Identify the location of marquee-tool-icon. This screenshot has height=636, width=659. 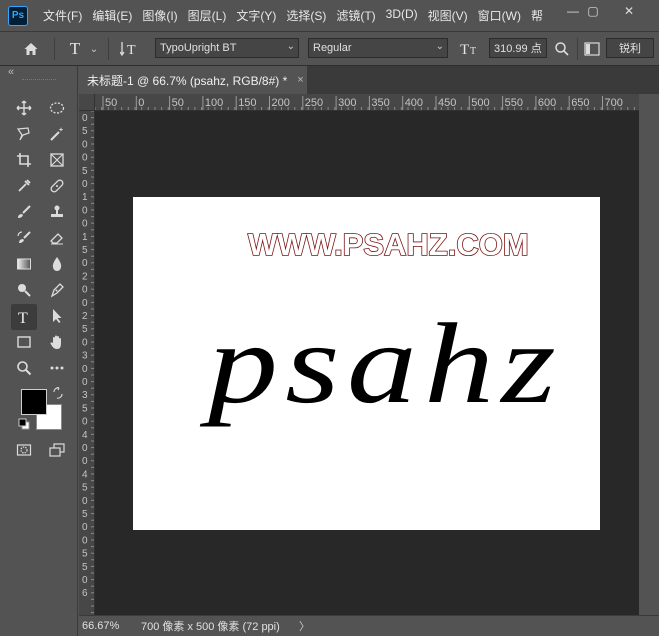
(57, 108).